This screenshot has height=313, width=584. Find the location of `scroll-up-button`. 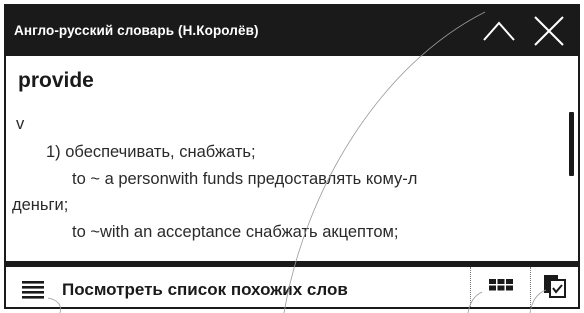

scroll-up-button is located at coordinates (499, 31).